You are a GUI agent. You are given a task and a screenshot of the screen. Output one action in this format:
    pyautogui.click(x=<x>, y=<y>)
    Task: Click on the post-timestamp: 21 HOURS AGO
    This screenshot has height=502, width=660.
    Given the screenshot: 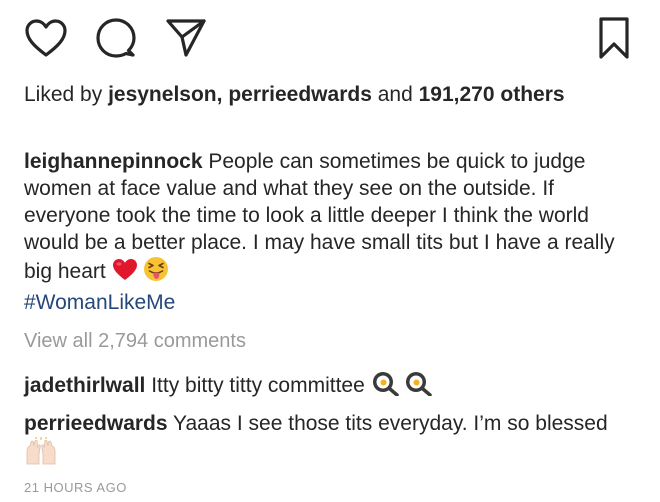 What is the action you would take?
    pyautogui.click(x=75, y=487)
    